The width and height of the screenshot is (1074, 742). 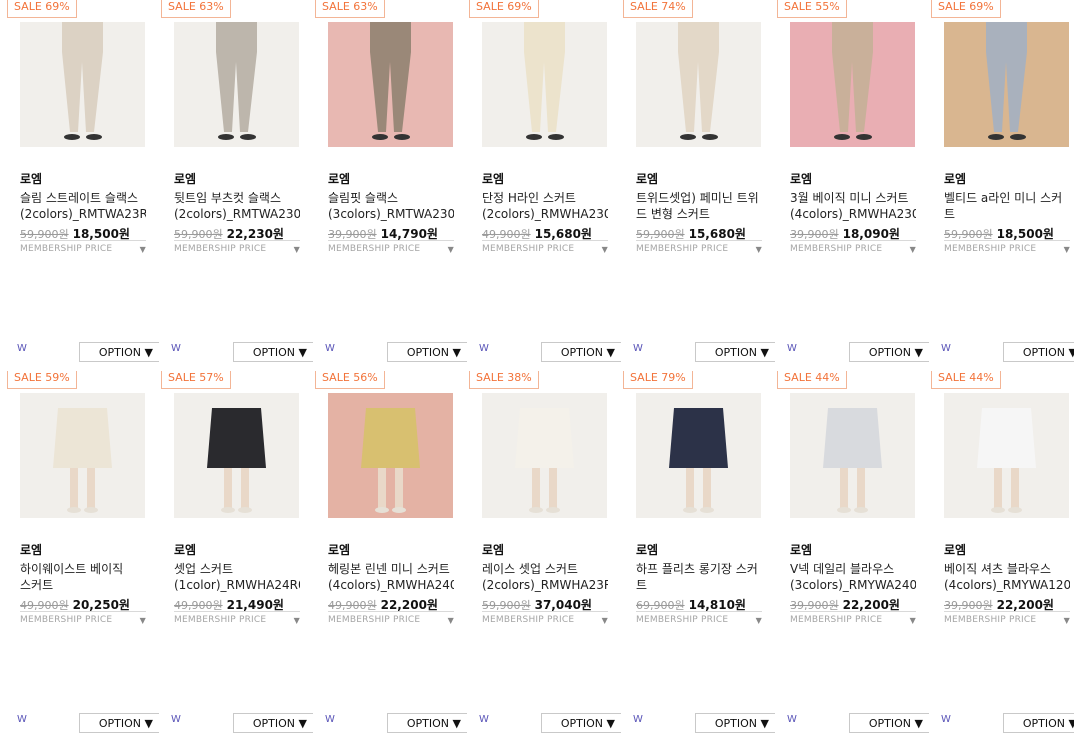 I want to click on product-name: 트위드셋업) 페미닌 트위 드 변형 스커트, so click(x=699, y=206).